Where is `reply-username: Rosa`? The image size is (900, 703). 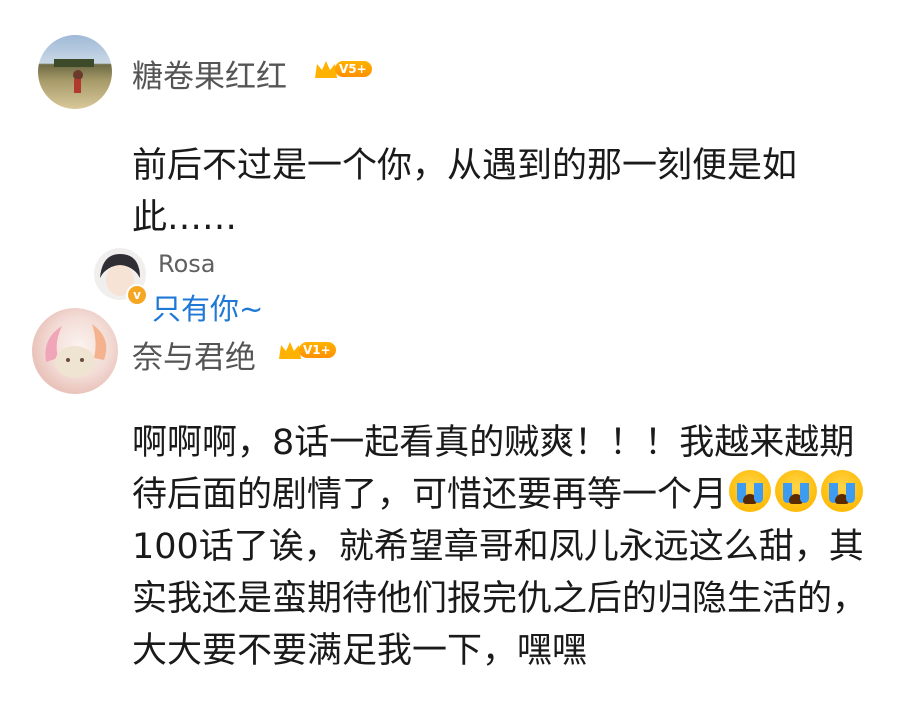
reply-username: Rosa is located at coordinates (187, 264).